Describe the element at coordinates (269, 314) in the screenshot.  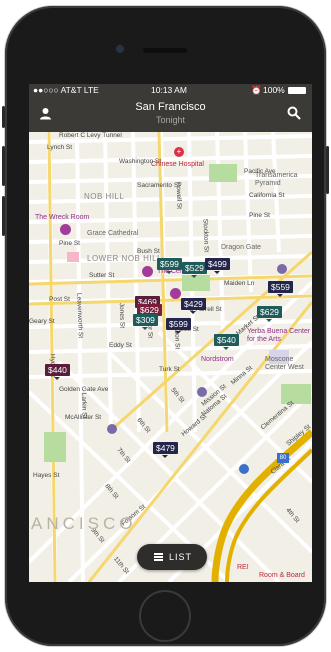
I see `hotel-price-pin: $629` at that location.